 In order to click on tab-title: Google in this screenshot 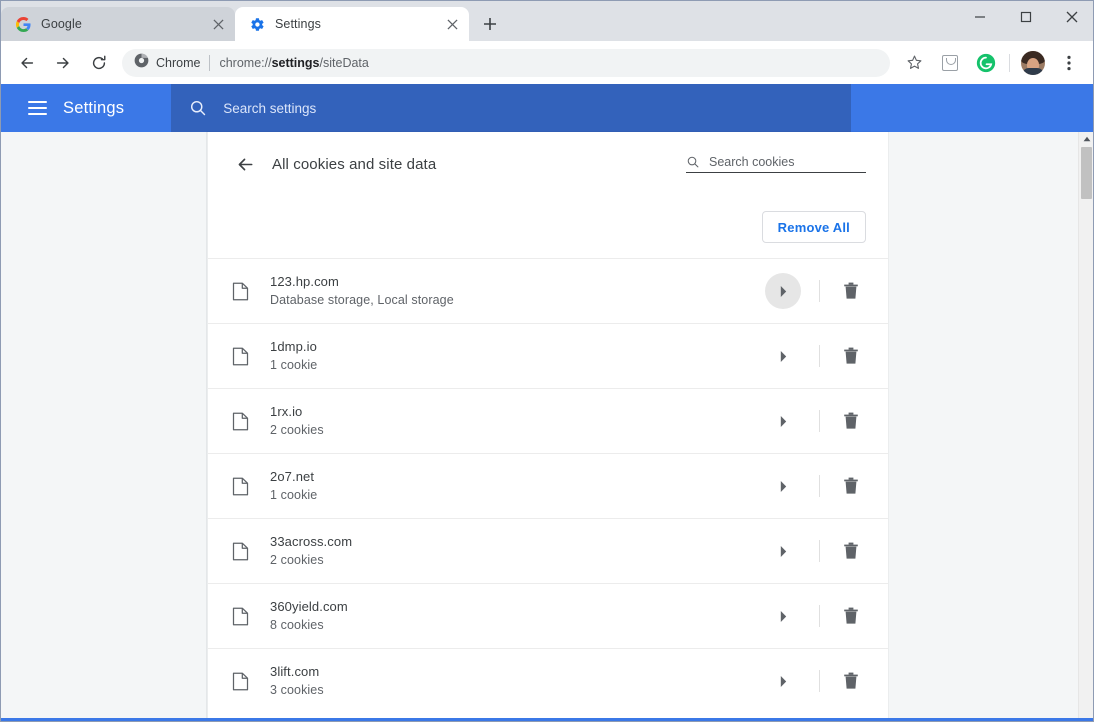, I will do `click(61, 24)`.